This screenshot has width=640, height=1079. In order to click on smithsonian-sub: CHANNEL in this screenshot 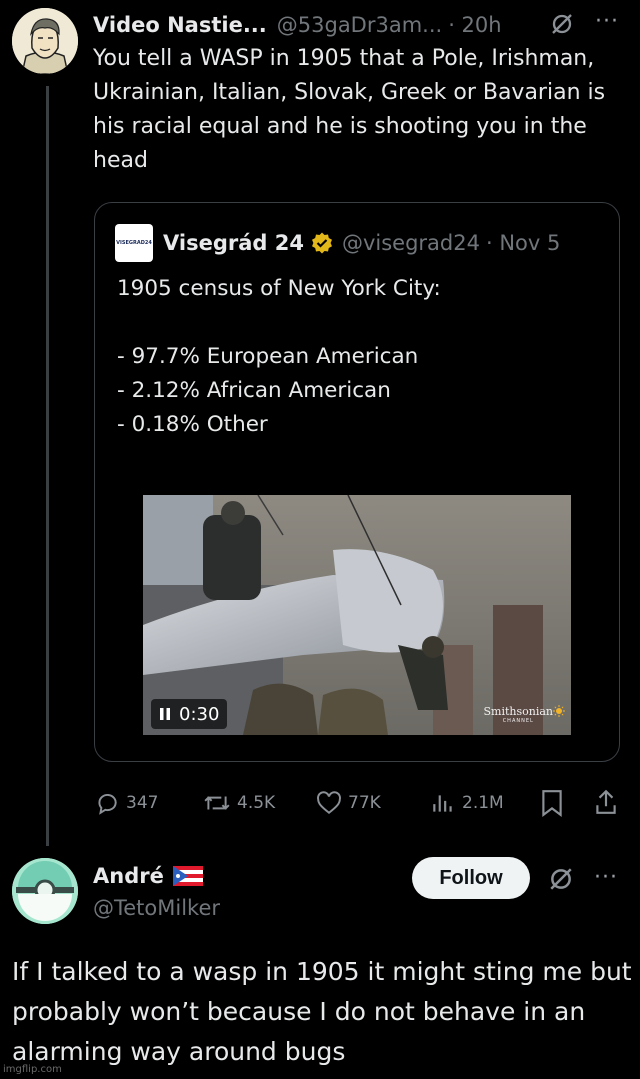, I will do `click(518, 721)`.